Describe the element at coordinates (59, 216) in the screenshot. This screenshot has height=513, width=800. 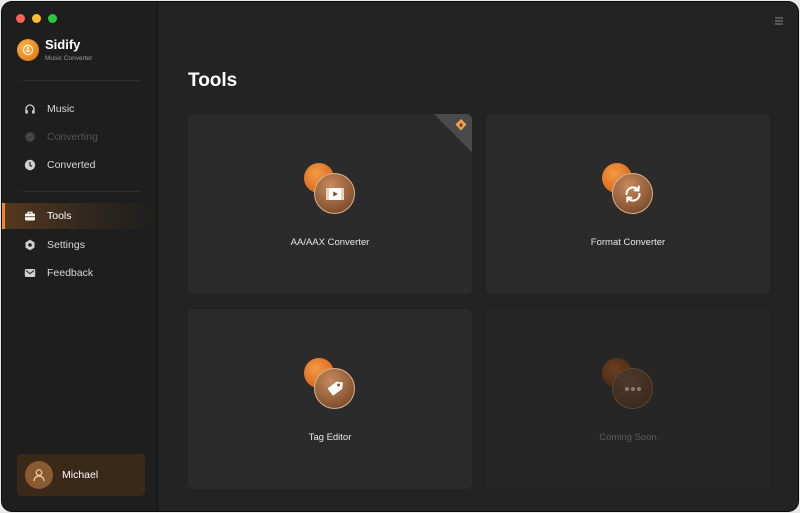
I see `sidebar-item-label: Tools` at that location.